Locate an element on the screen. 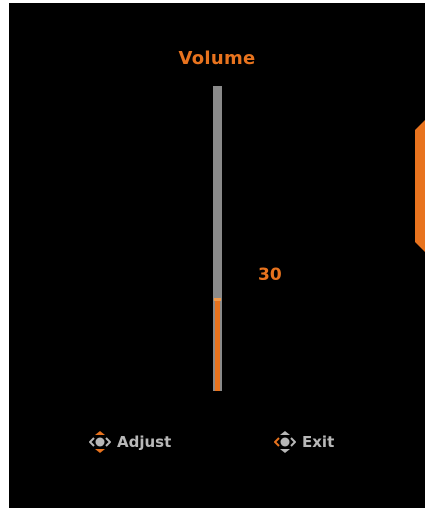 The image size is (428, 511). menu-title: Volume is located at coordinates (217, 58).